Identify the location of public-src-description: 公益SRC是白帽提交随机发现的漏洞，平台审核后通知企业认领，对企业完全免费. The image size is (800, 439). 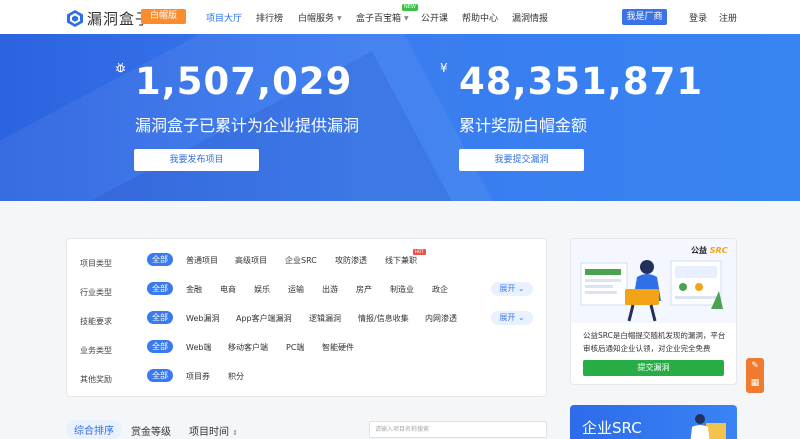
(654, 342).